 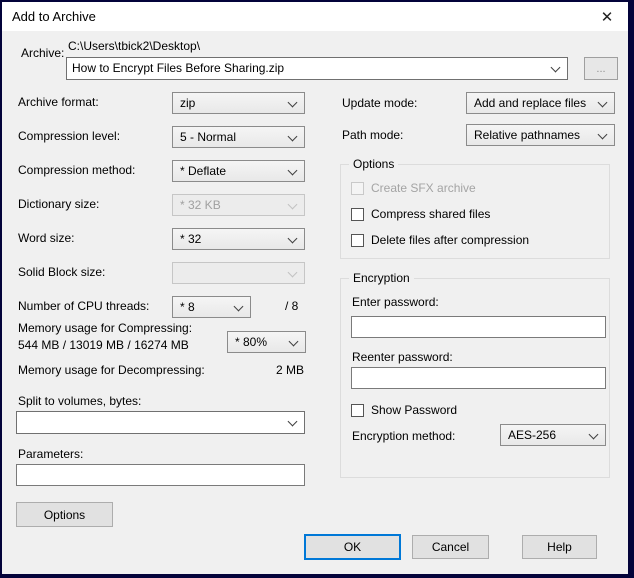 What do you see at coordinates (402, 357) in the screenshot?
I see `reenter-password-label: Reenter password:` at bounding box center [402, 357].